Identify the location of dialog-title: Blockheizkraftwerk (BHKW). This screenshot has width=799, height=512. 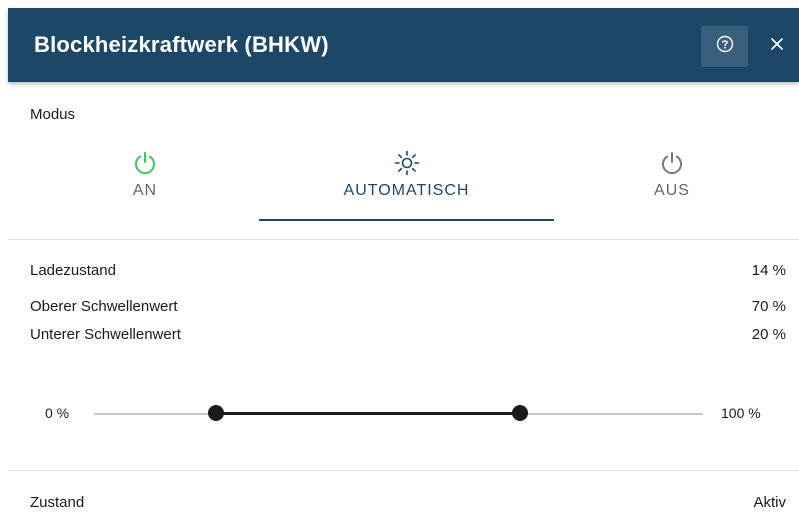
(181, 44).